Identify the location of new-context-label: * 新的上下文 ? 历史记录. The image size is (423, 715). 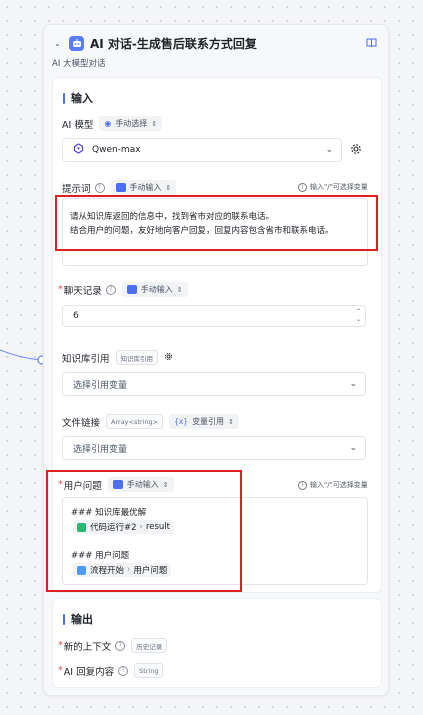
(113, 645).